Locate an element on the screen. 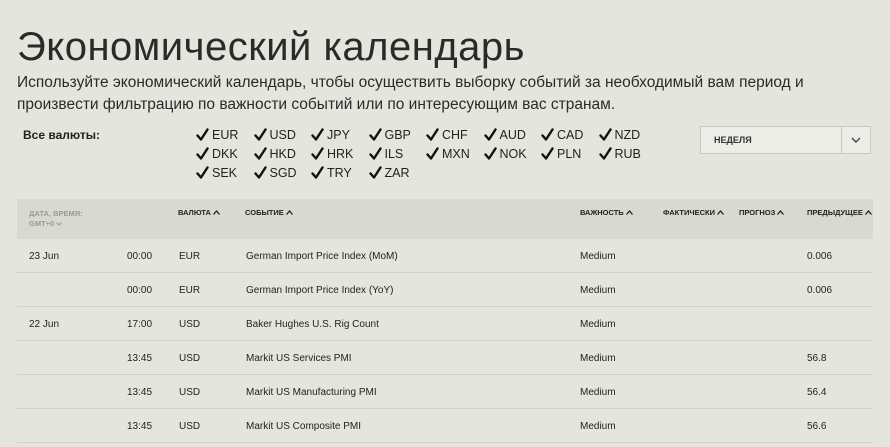  currency-label: TRY is located at coordinates (339, 173).